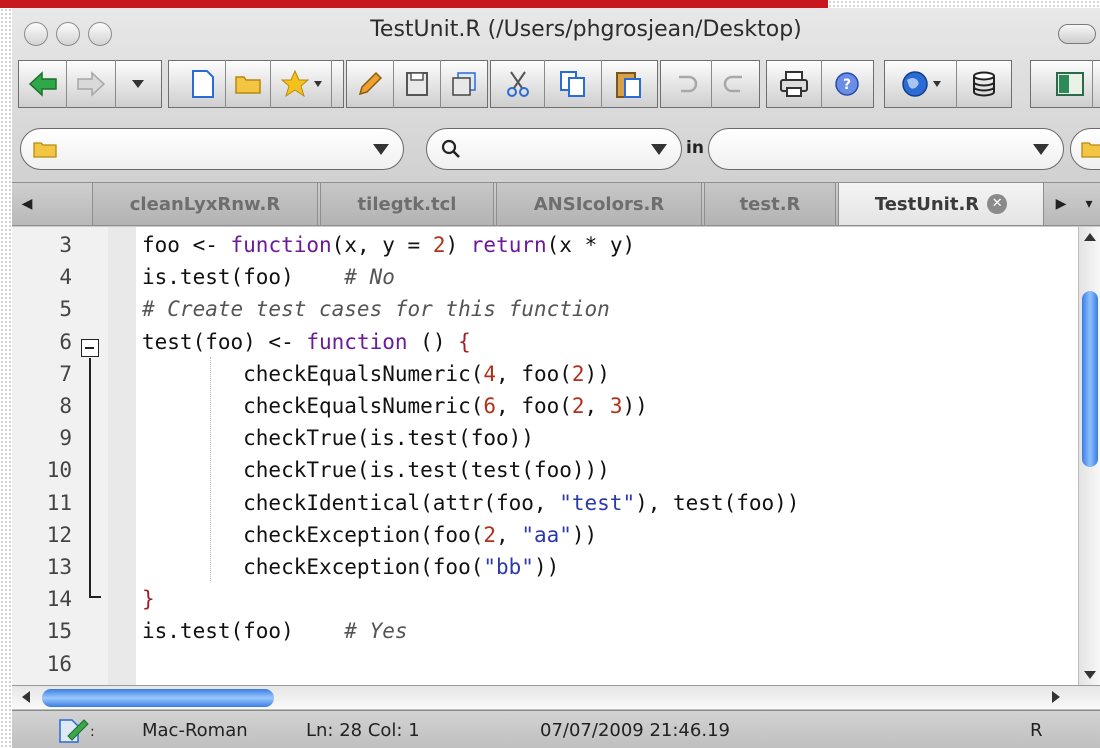 The width and height of the screenshot is (1100, 748). Describe the element at coordinates (203, 84) in the screenshot. I see `new-document-icon` at that location.